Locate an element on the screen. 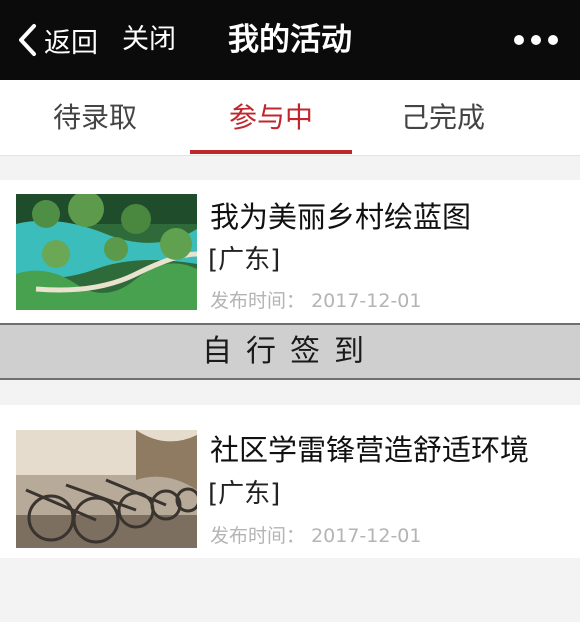 Image resolution: width=580 pixels, height=622 pixels. status-tabs: 待录取 参与中 己完成 is located at coordinates (290, 118).